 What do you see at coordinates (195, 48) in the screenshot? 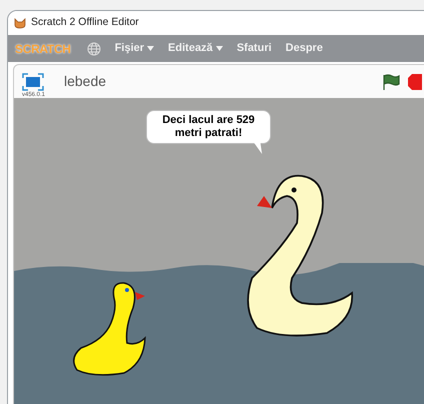
I see `menu-item: Editează` at bounding box center [195, 48].